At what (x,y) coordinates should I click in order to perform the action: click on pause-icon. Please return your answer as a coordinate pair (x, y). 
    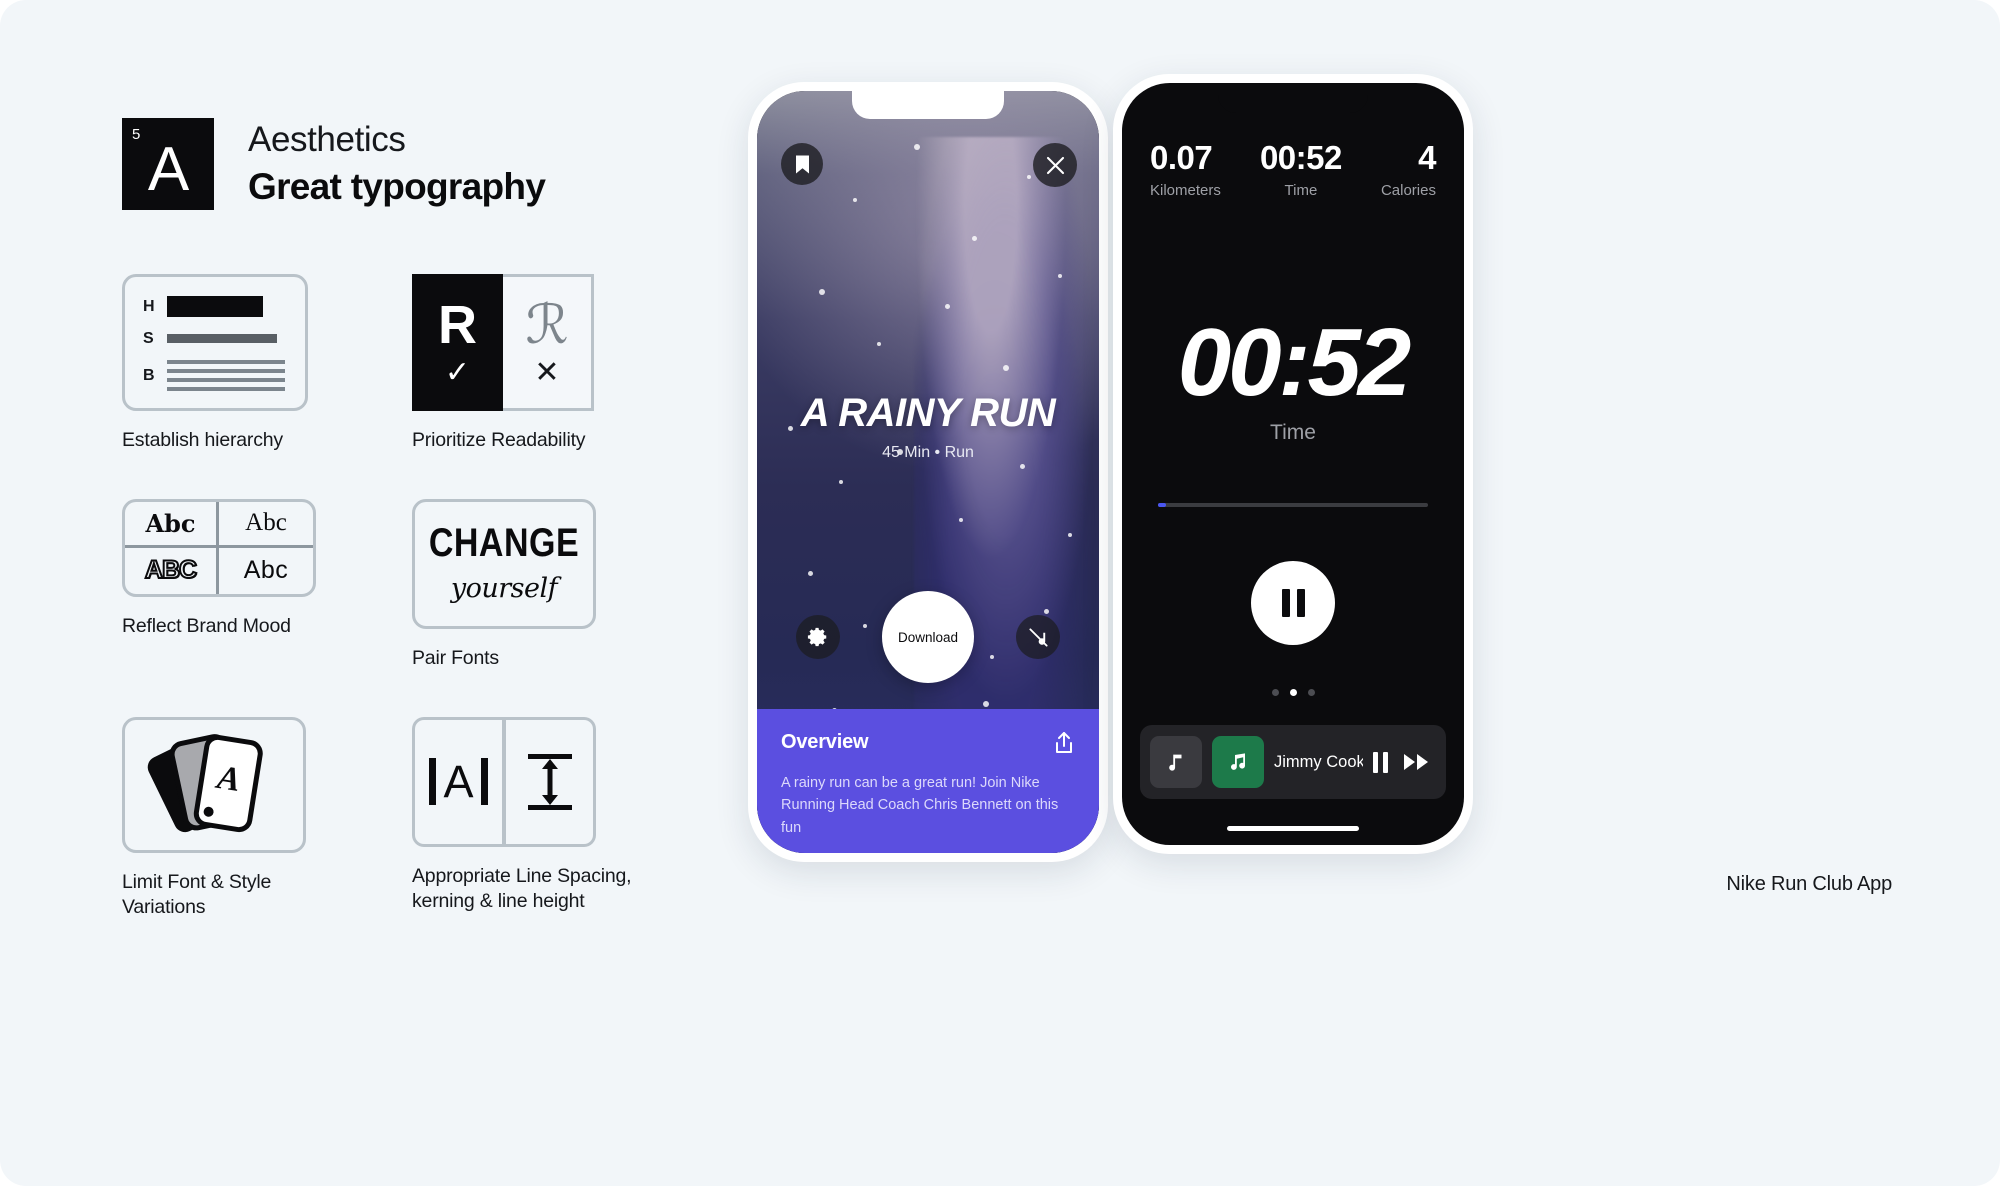
    Looking at the image, I should click on (1293, 603).